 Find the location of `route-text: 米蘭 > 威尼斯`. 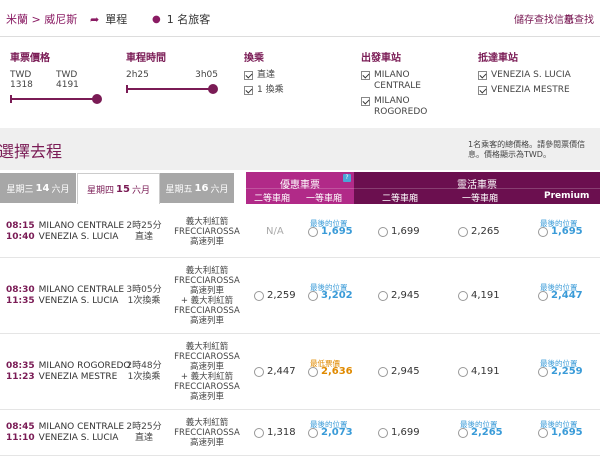

route-text: 米蘭 > 威尼斯 is located at coordinates (41, 19).